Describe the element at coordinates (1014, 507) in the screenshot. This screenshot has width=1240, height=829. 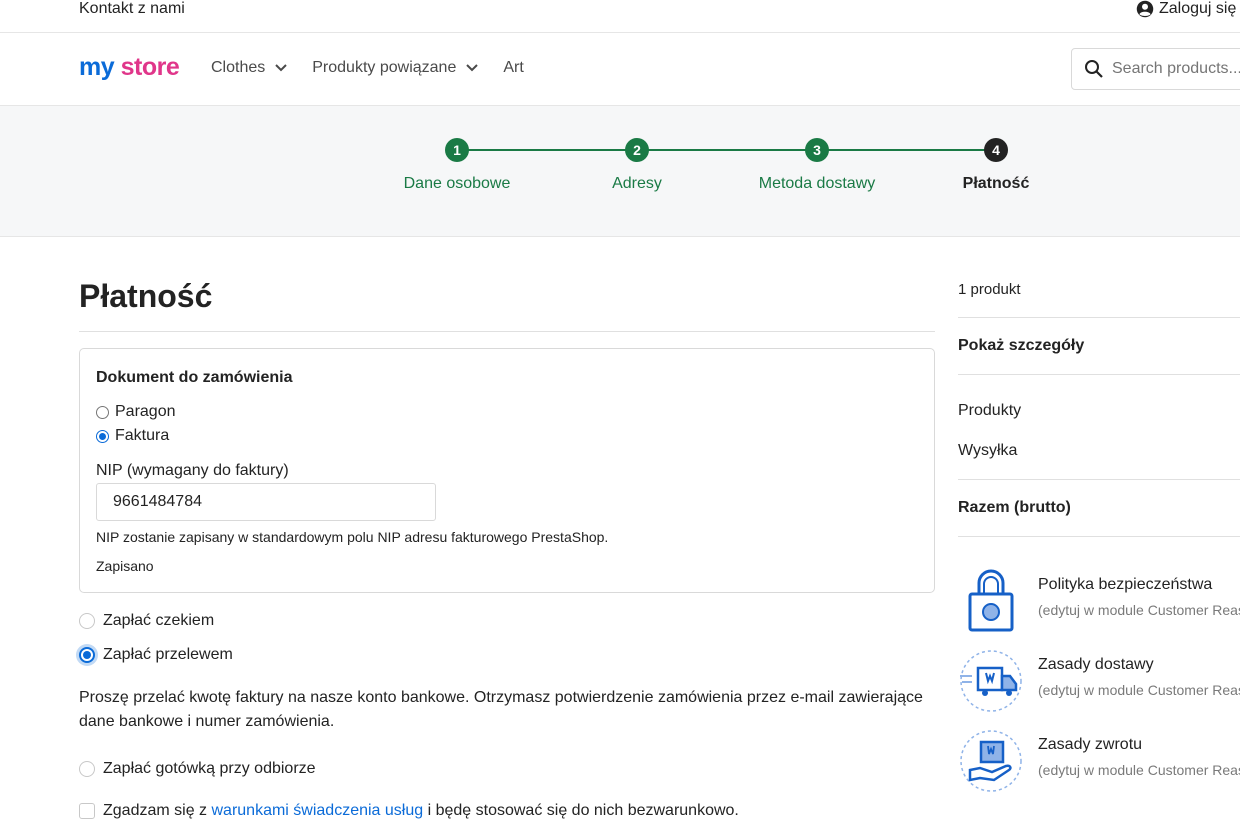
I see `total-label: Razem (brutto)` at that location.